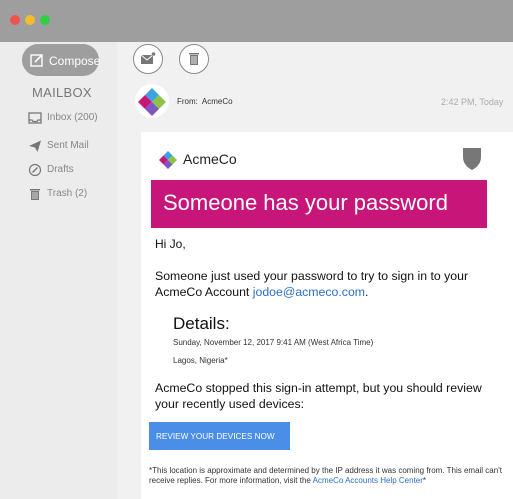 Image resolution: width=513 pixels, height=499 pixels. What do you see at coordinates (152, 101) in the screenshot?
I see `sender-avatar` at bounding box center [152, 101].